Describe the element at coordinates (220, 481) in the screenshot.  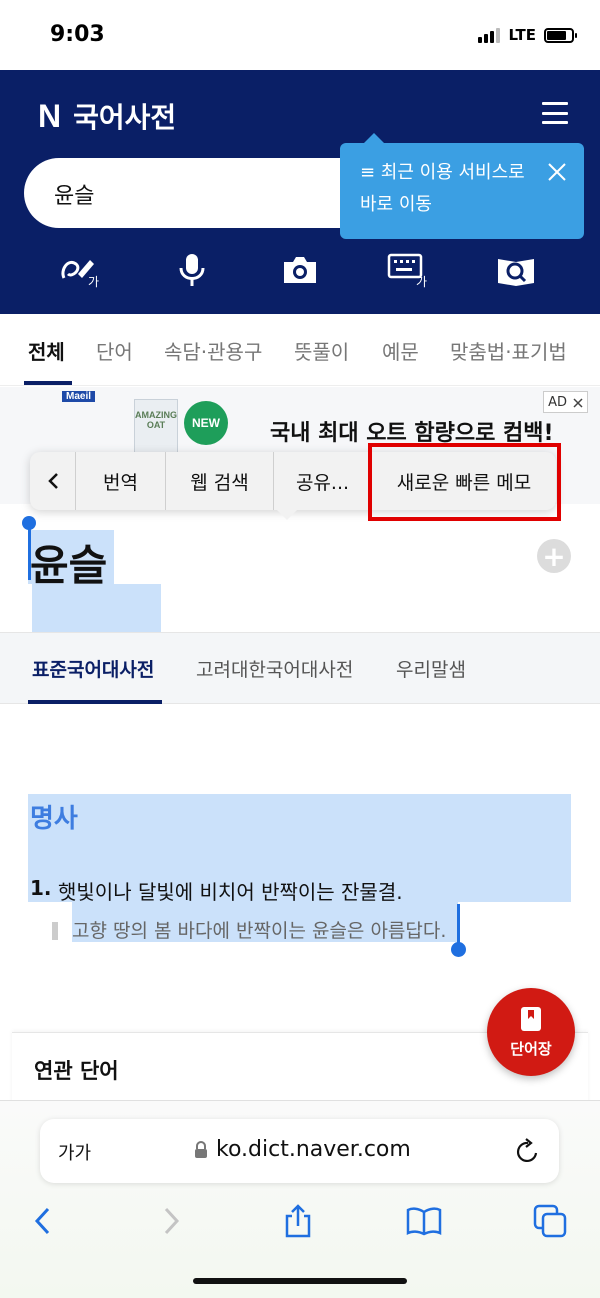
I see `menu-web-search: 웹 검색` at that location.